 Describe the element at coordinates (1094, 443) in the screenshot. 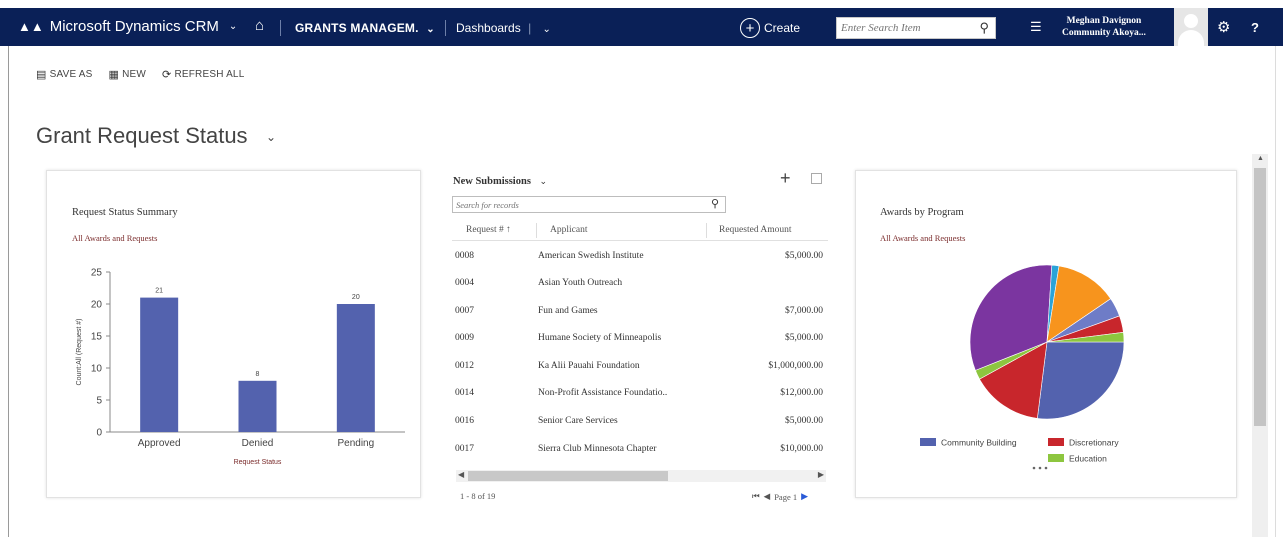

I see `legend-label: Discretionary` at that location.